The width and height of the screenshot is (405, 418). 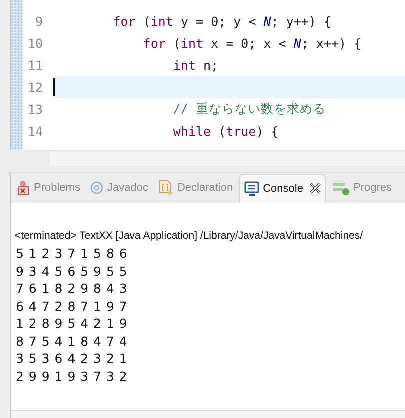 I want to click on code-line: int n;, so click(x=195, y=65).